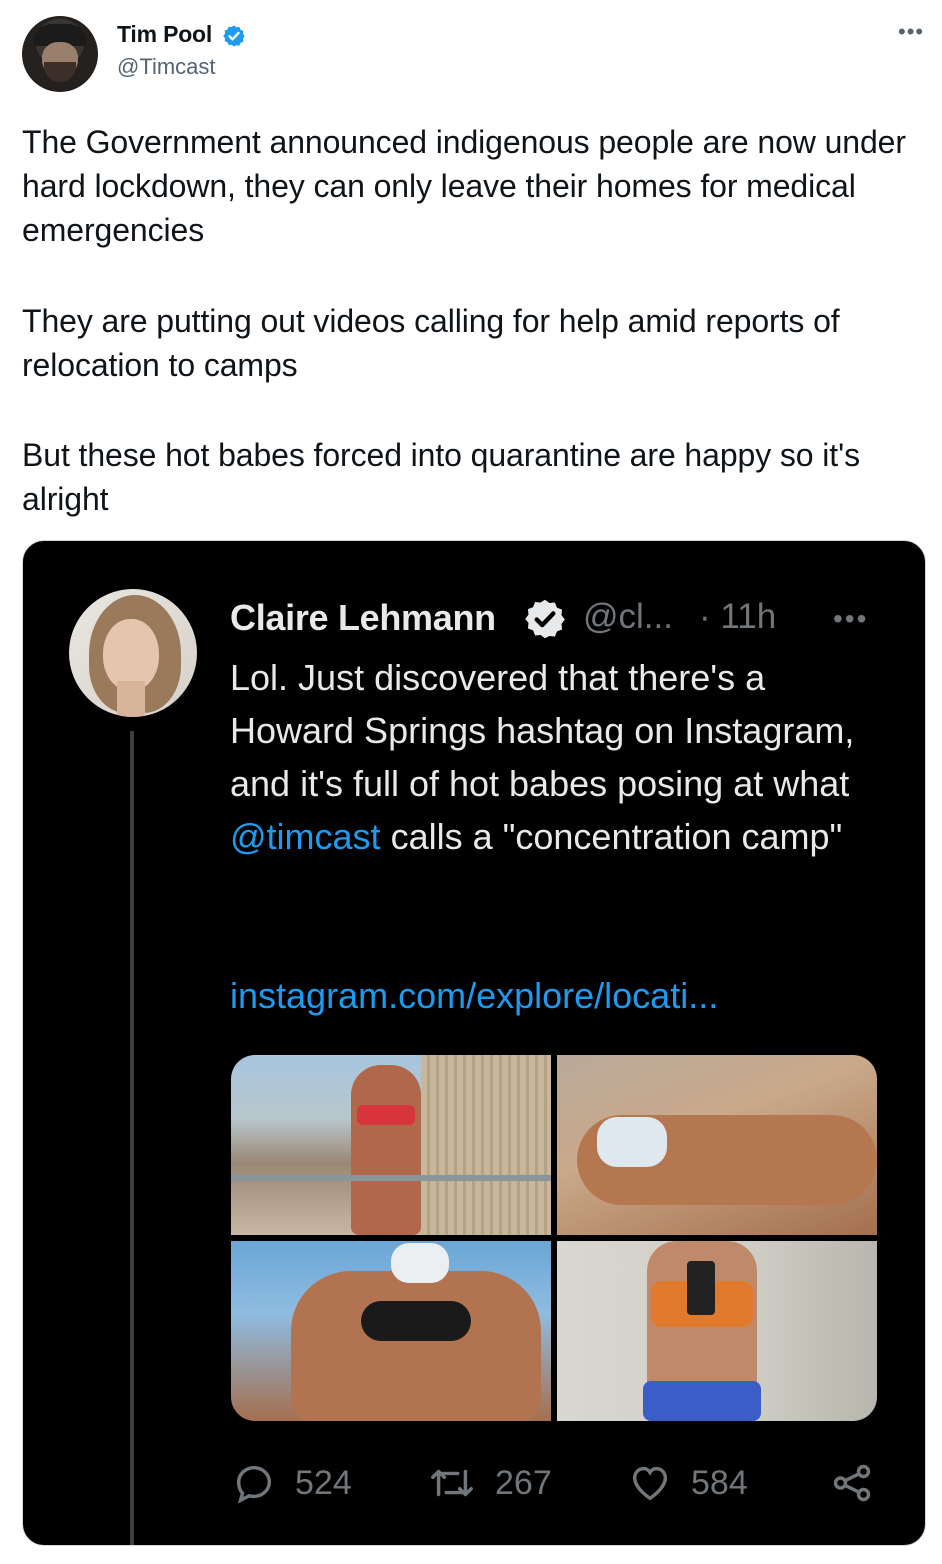  Describe the element at coordinates (851, 618) in the screenshot. I see `embedded-more-icon: •••` at that location.